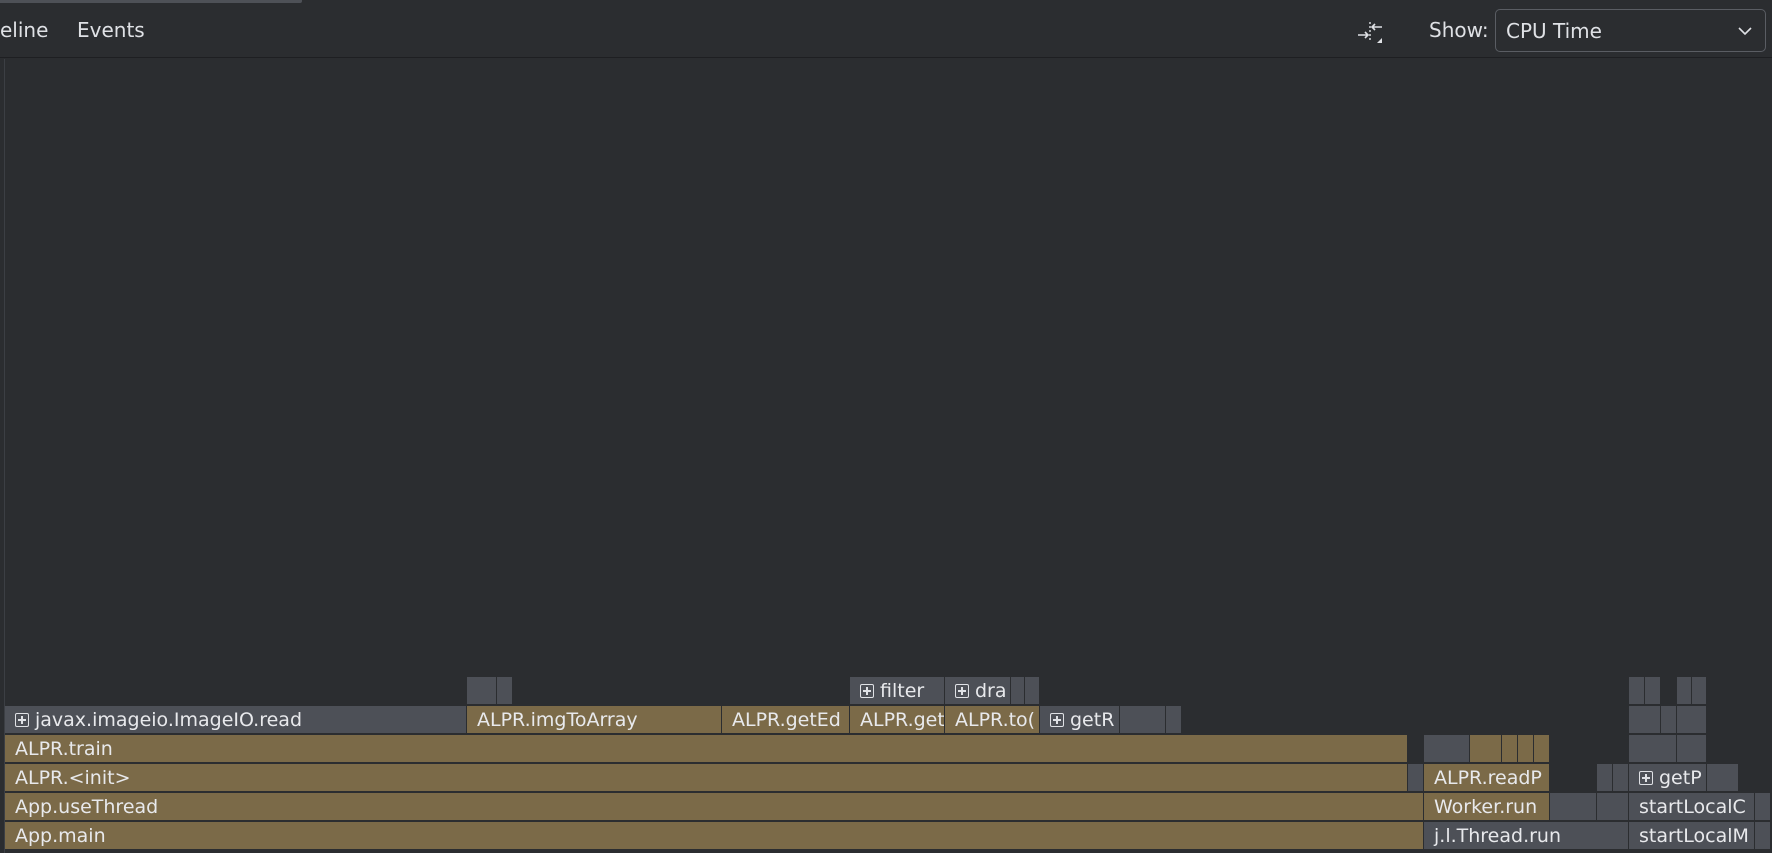 Image resolution: width=1772 pixels, height=853 pixels. Describe the element at coordinates (24, 30) in the screenshot. I see `tab-timeline: eline` at that location.